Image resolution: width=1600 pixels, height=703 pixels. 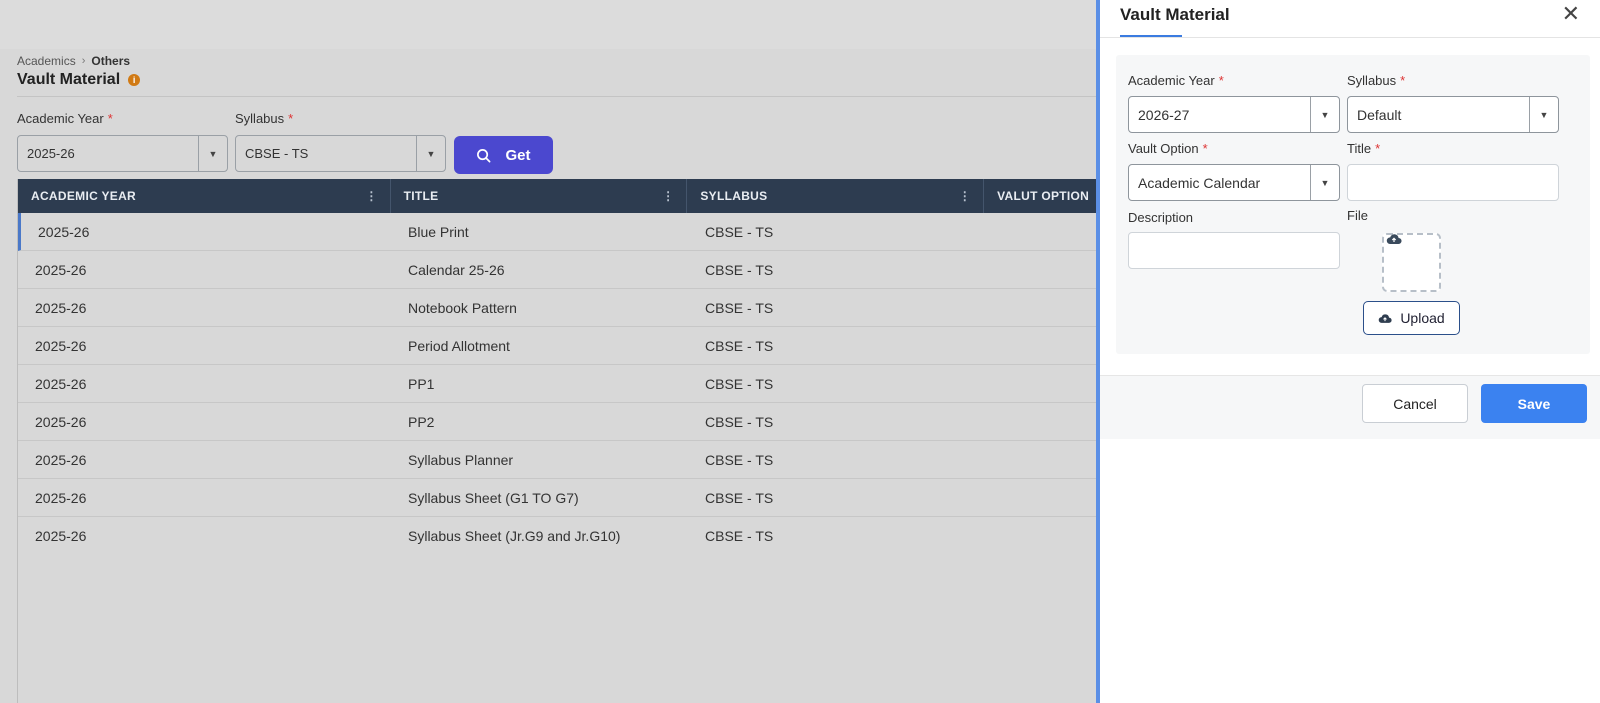 I want to click on cell-title: Syllabus Sheet (Jr.G9 and Jr.G10), so click(x=514, y=536).